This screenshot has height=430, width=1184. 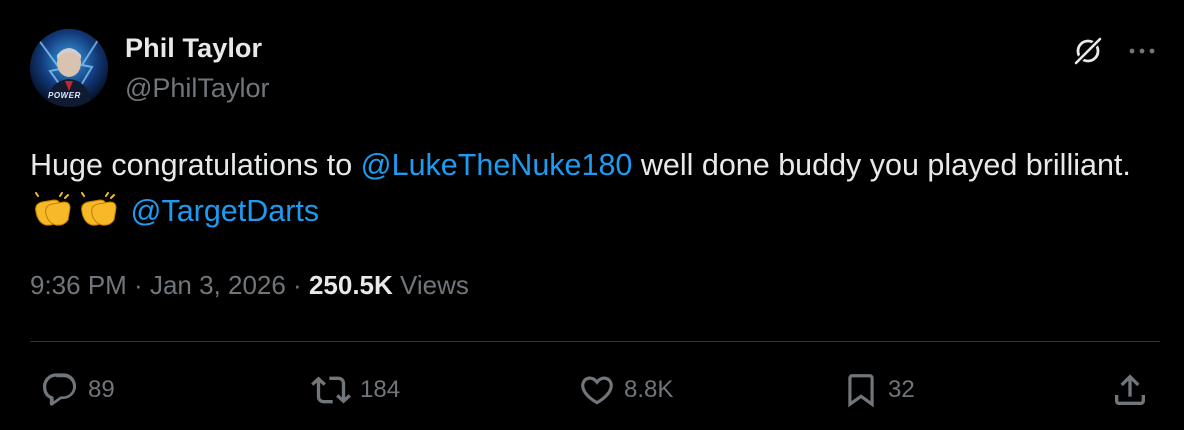 I want to click on retweet-icon, so click(x=331, y=390).